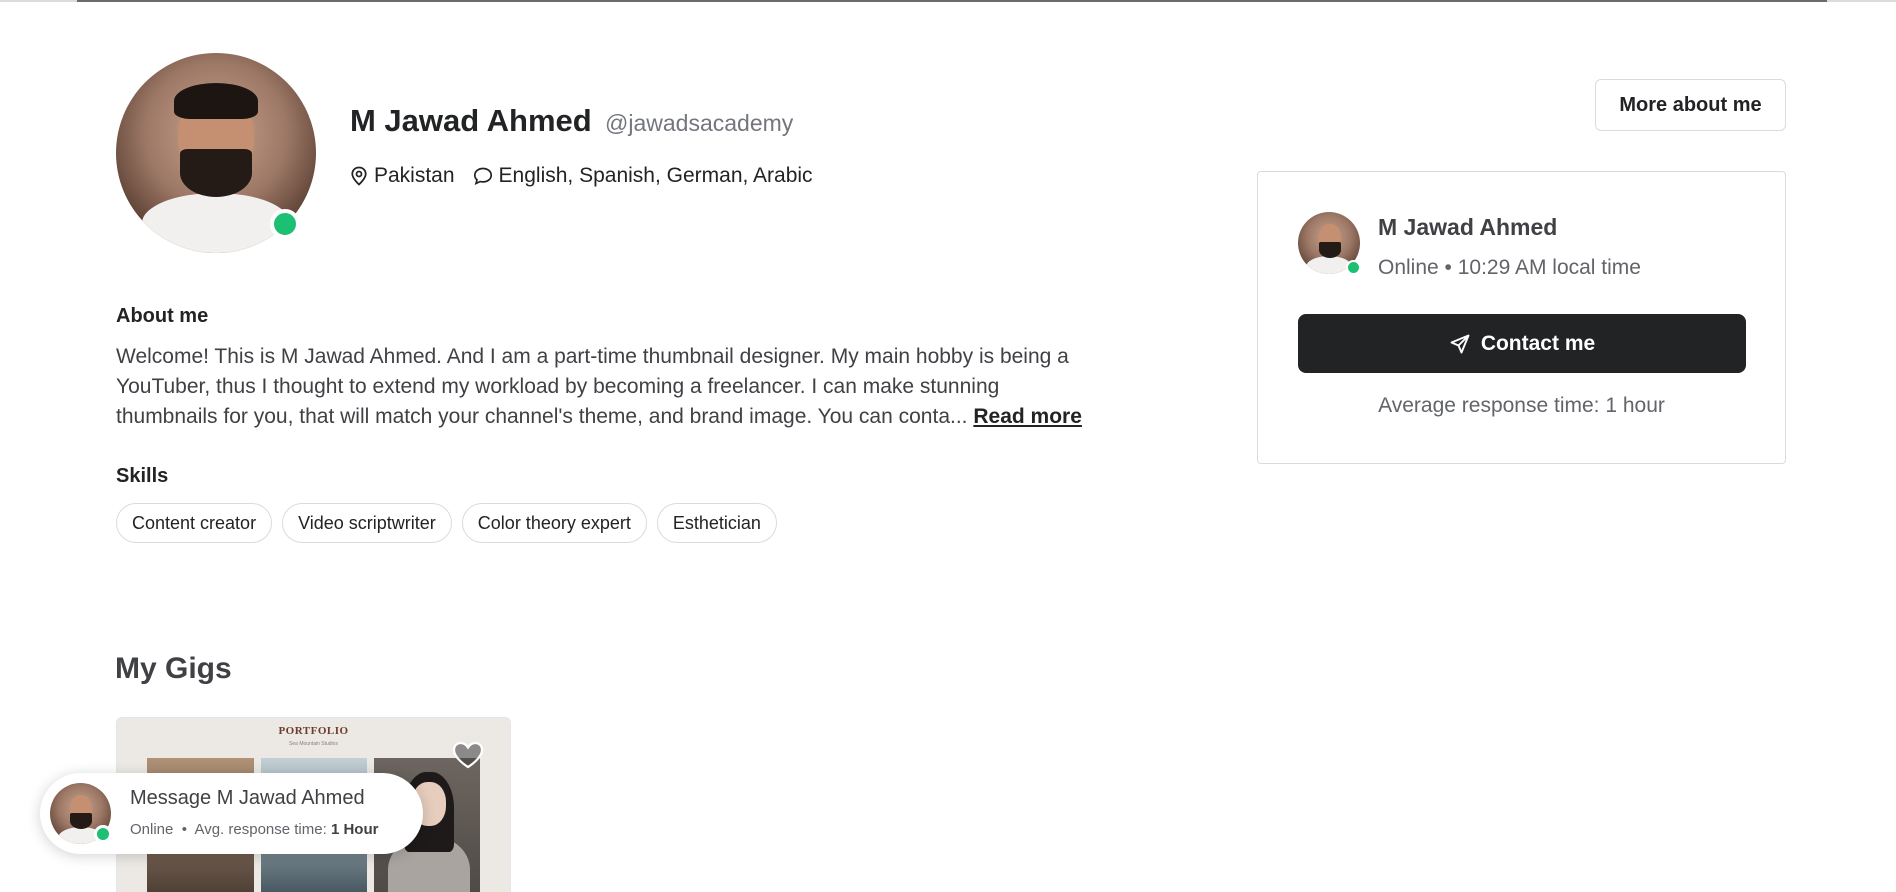 This screenshot has width=1896, height=892. I want to click on chat-bubble-icon, so click(482, 176).